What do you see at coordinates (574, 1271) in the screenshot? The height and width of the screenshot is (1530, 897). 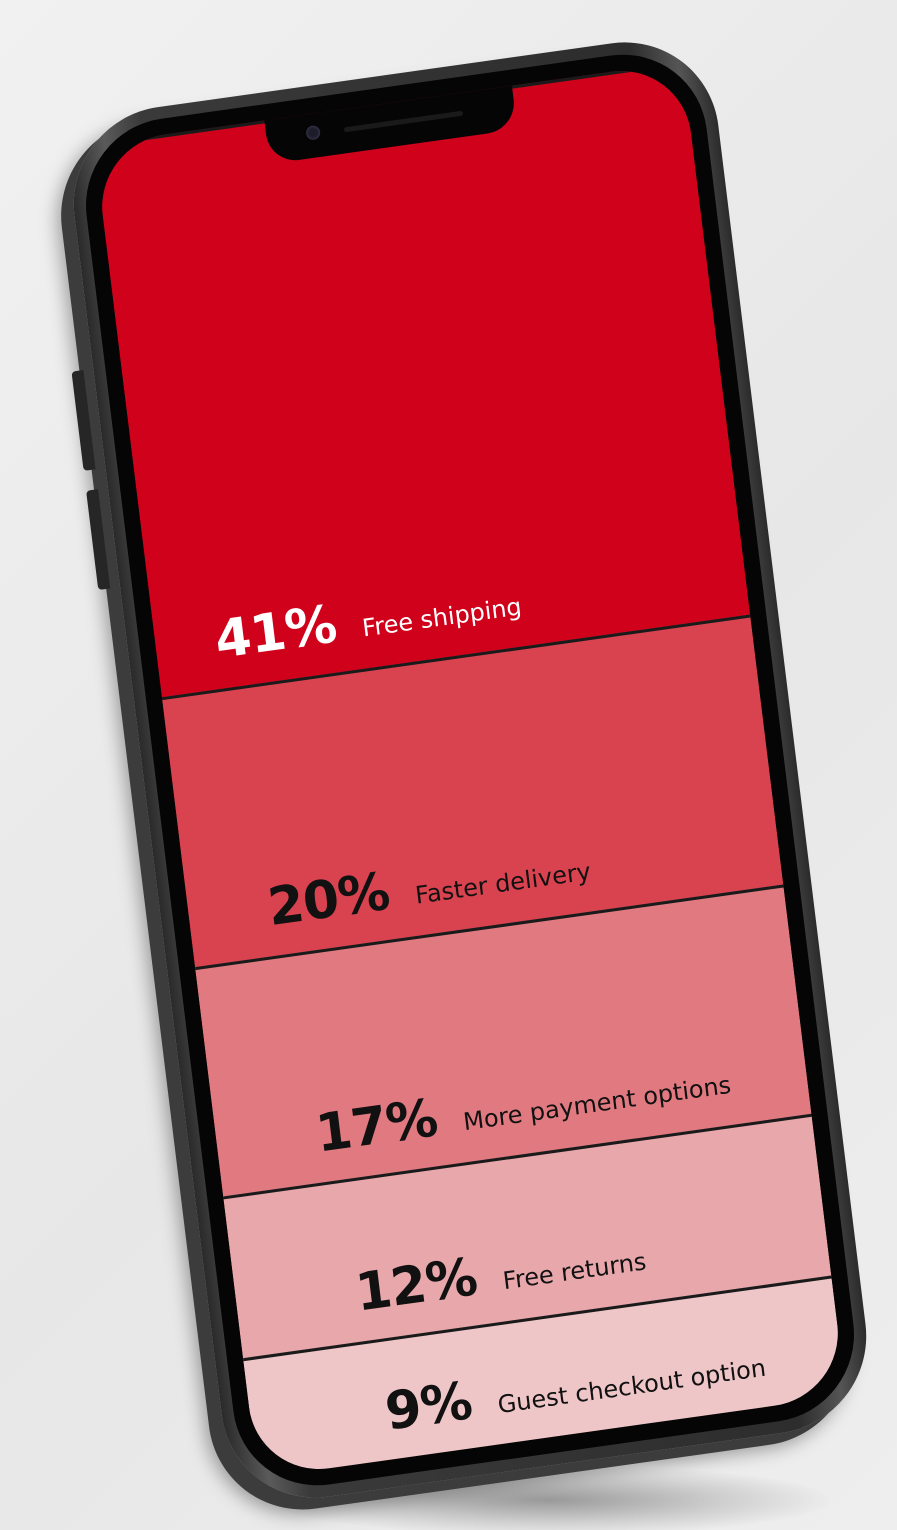 I see `segment-category-label: Free returns` at bounding box center [574, 1271].